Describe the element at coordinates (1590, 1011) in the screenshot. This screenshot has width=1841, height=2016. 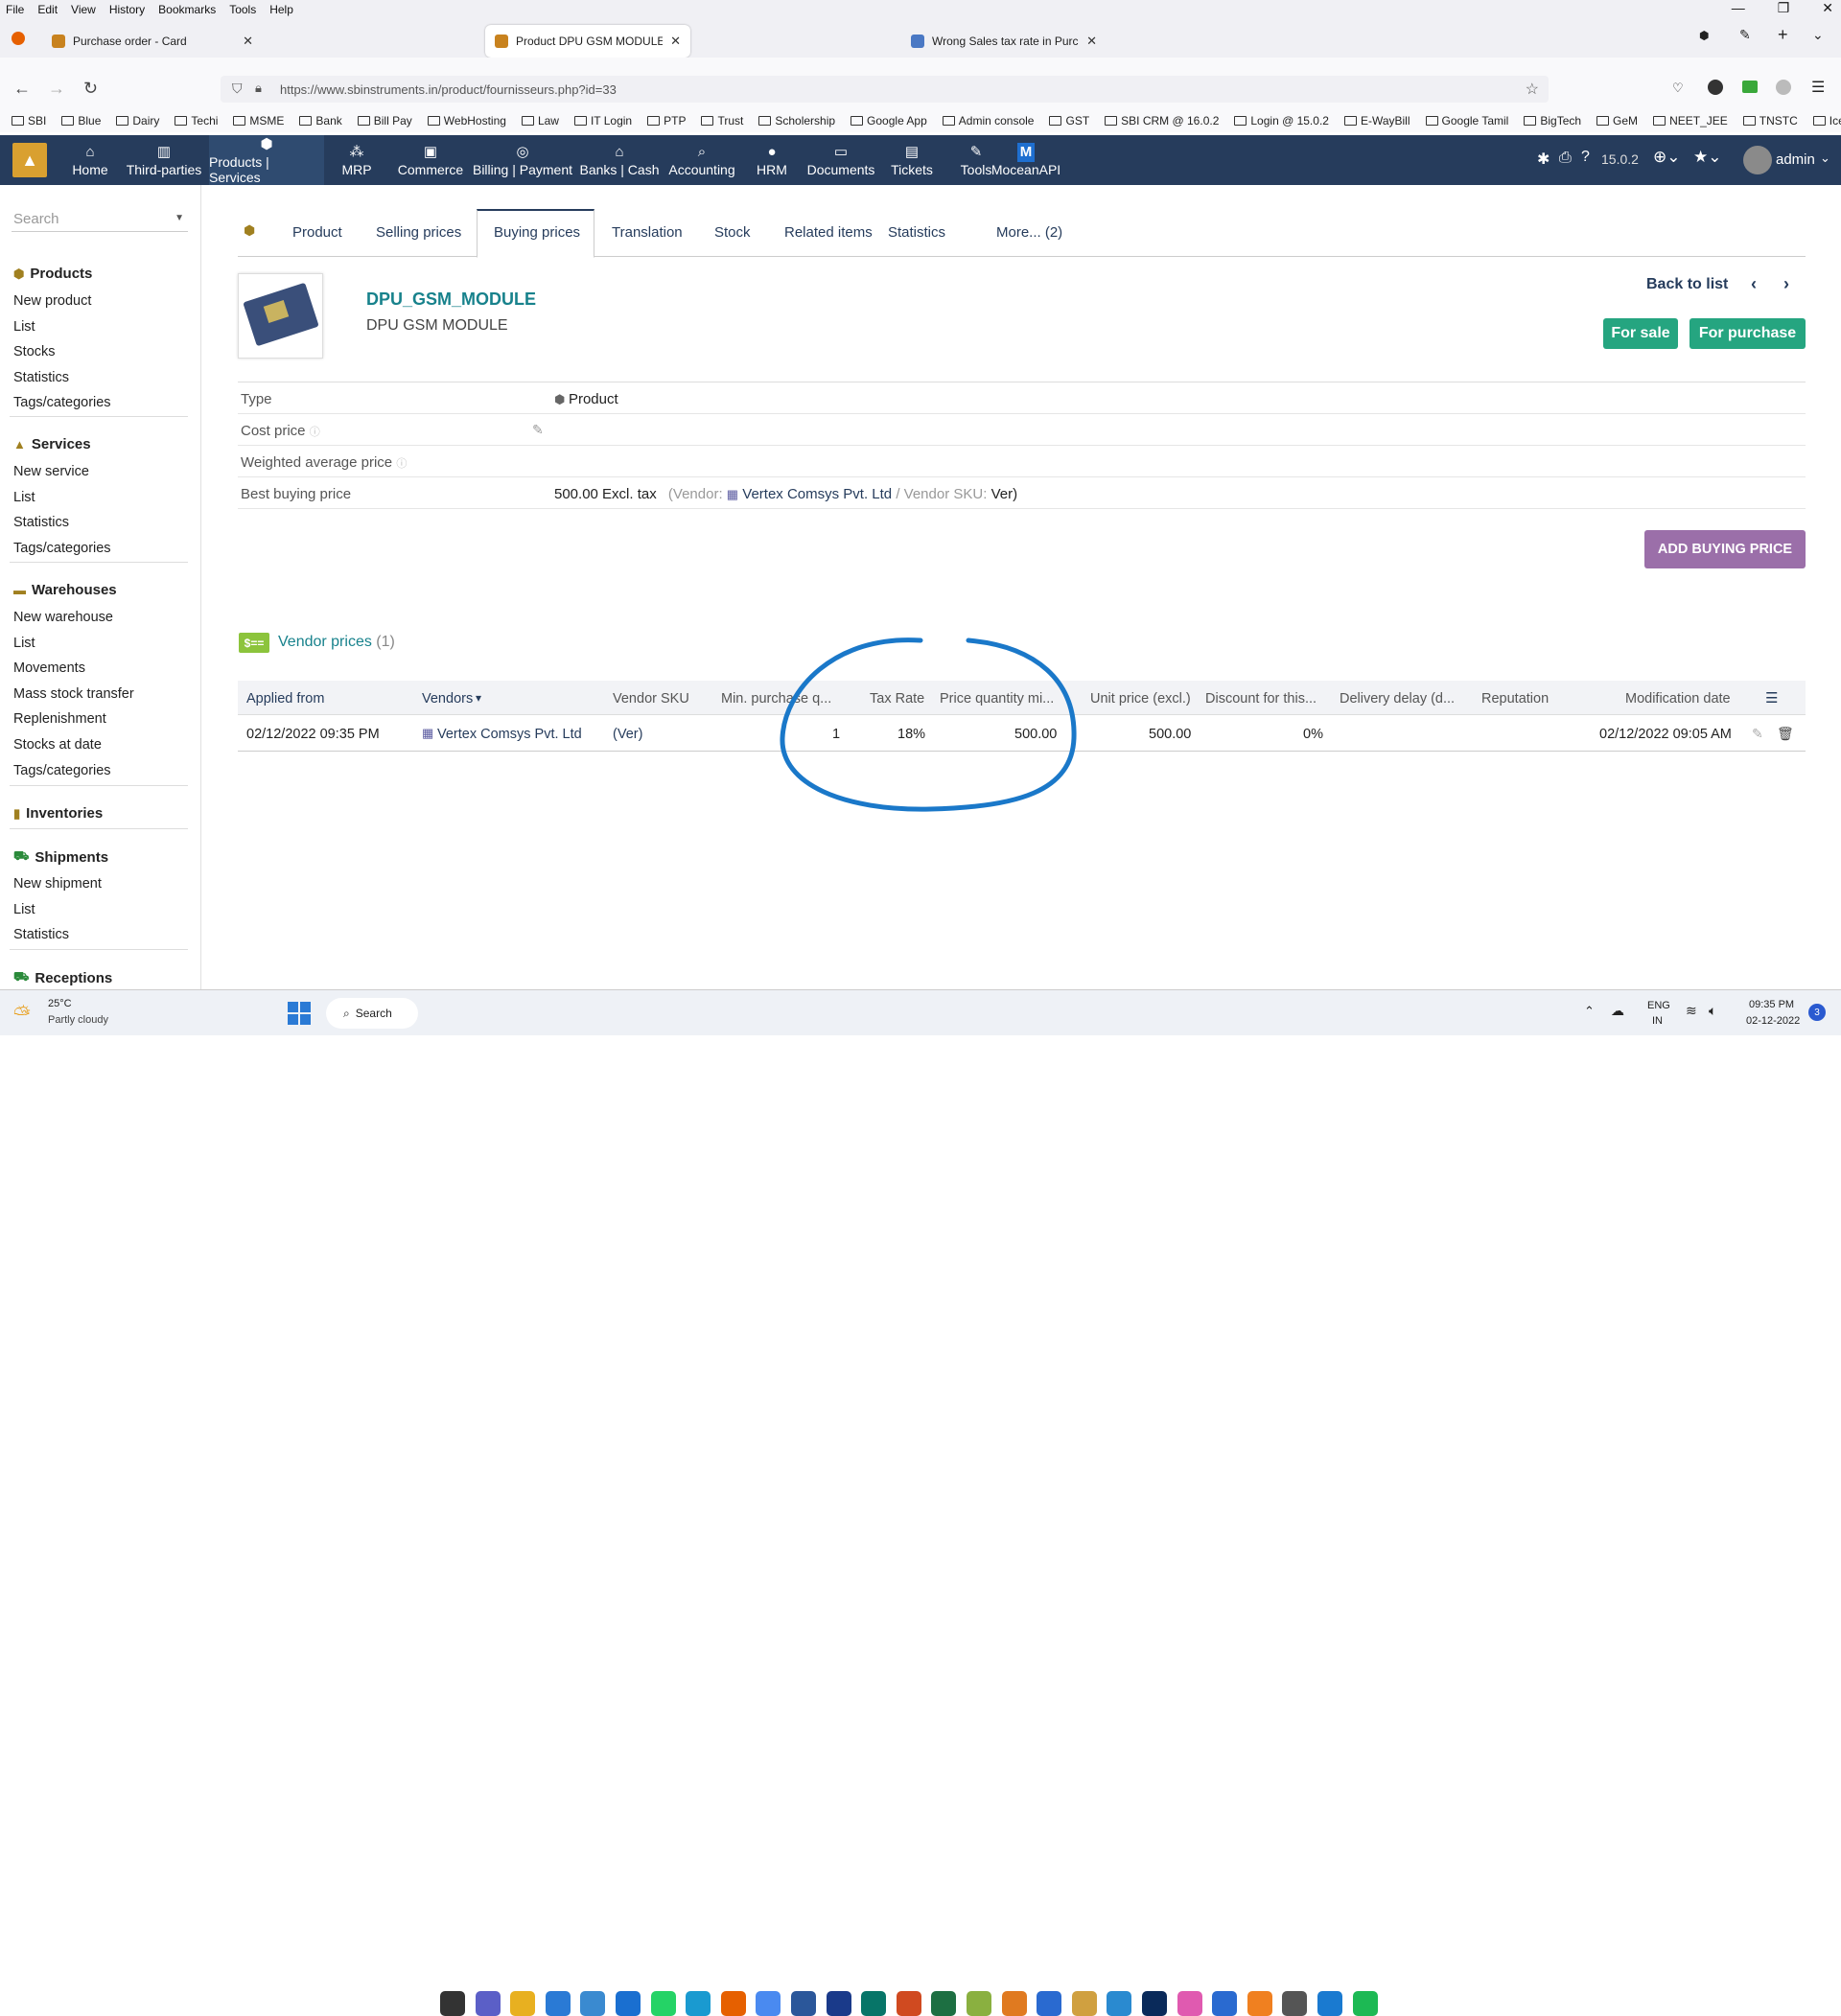
I see `chevron-up-icon: ⌃` at that location.